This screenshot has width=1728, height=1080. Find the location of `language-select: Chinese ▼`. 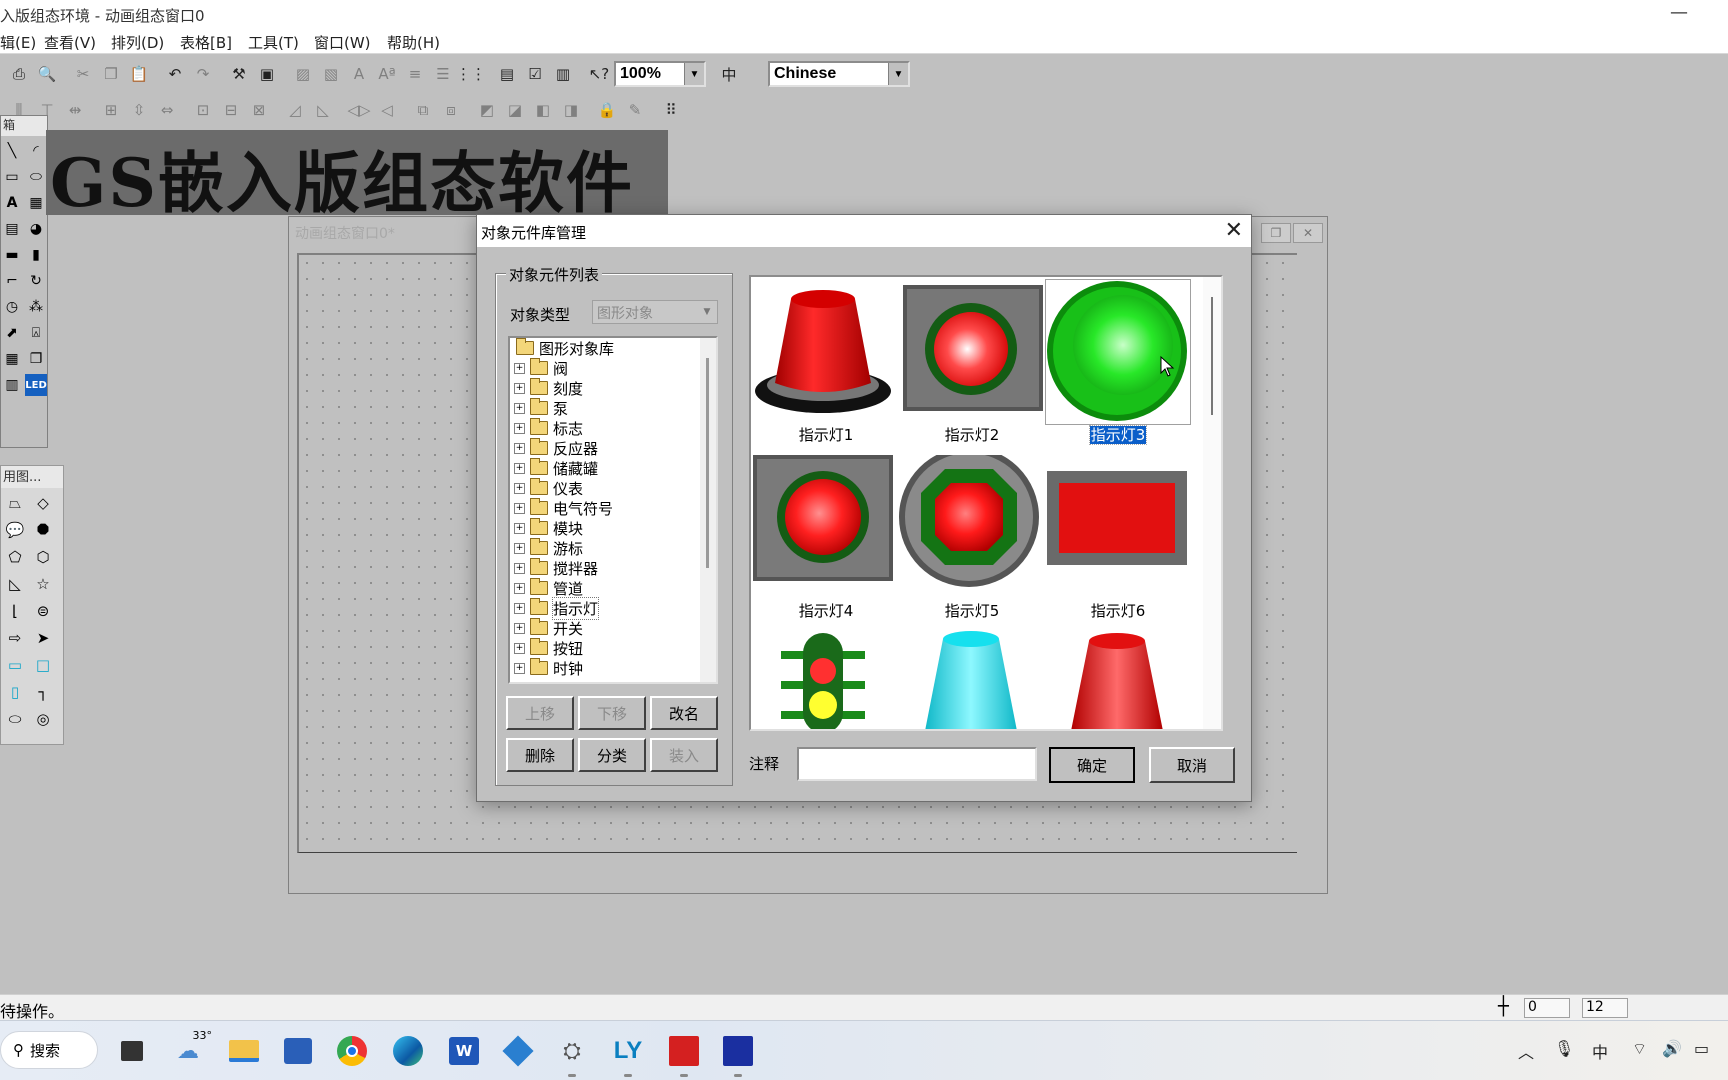

language-select: Chinese ▼ is located at coordinates (839, 74).